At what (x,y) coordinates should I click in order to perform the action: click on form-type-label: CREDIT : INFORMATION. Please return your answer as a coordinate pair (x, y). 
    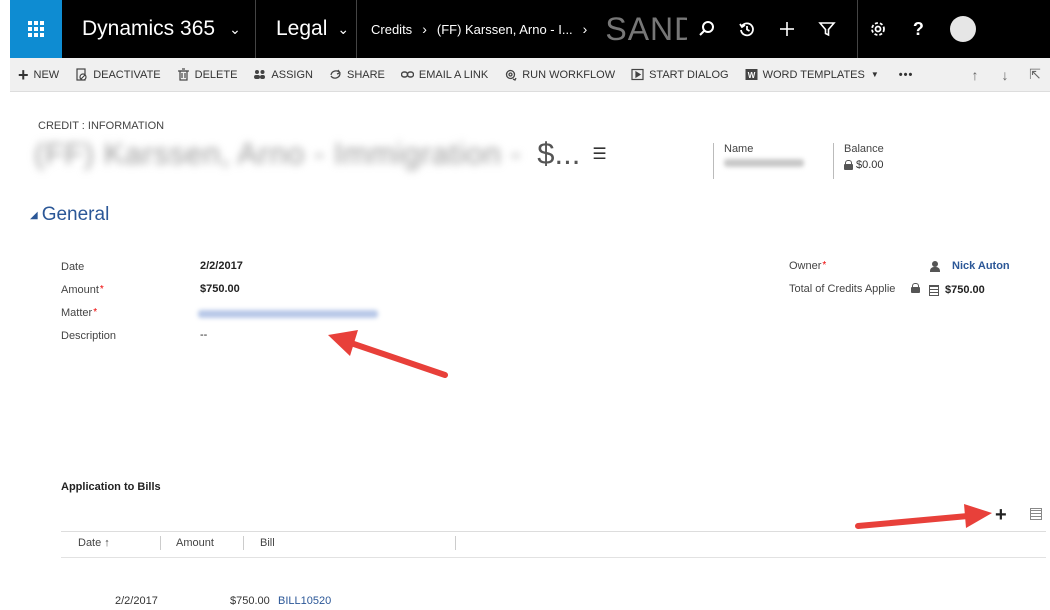
    Looking at the image, I should click on (101, 126).